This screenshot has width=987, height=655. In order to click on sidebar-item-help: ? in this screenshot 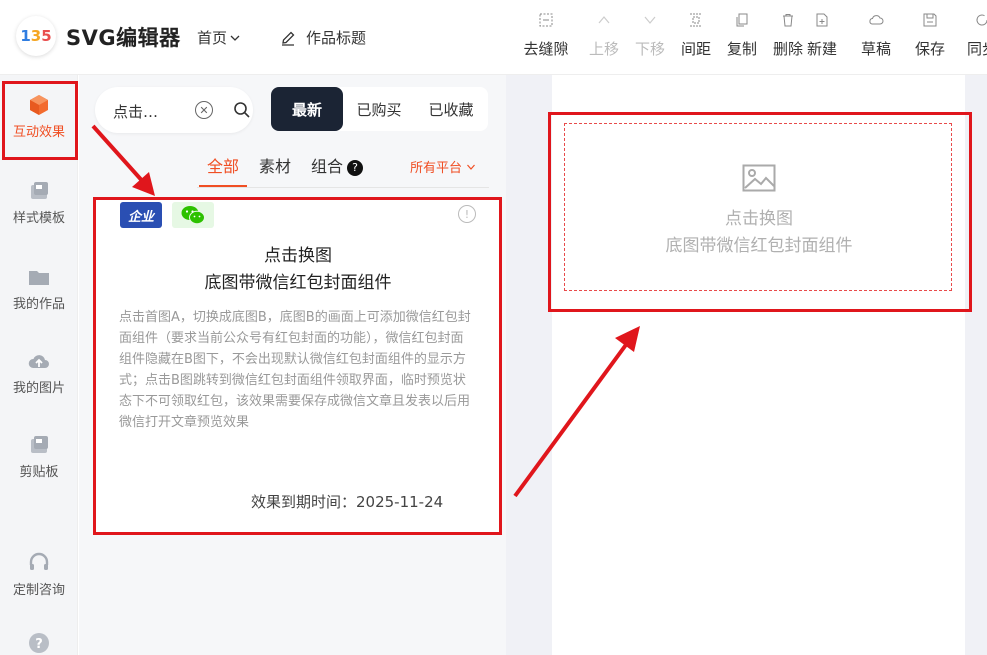, I will do `click(39, 643)`.